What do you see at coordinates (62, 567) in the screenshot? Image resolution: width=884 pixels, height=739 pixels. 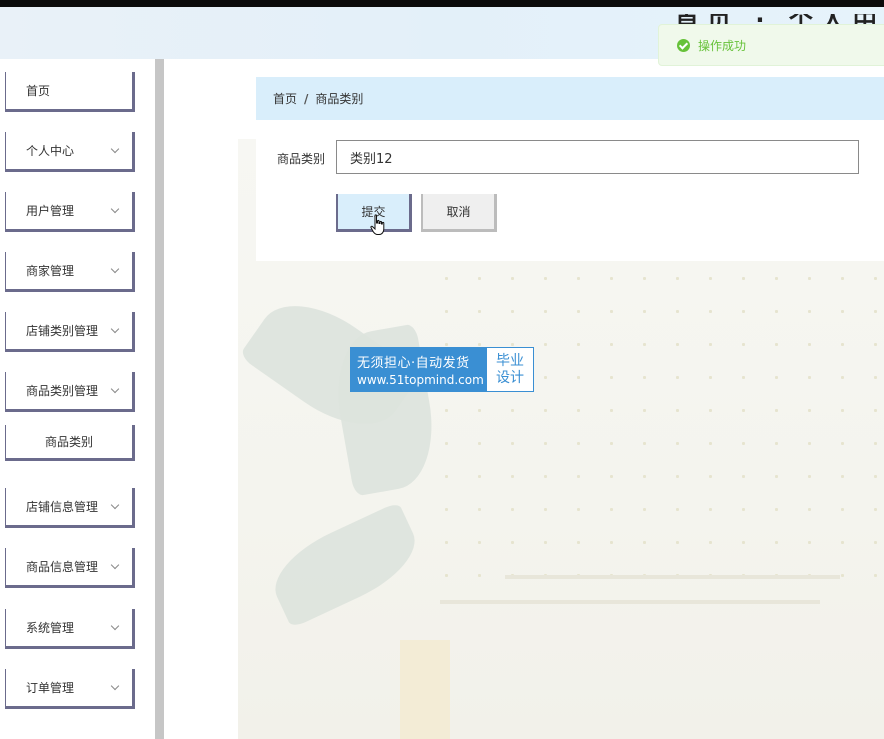 I see `sidebar-item-label: 商品信息管理` at bounding box center [62, 567].